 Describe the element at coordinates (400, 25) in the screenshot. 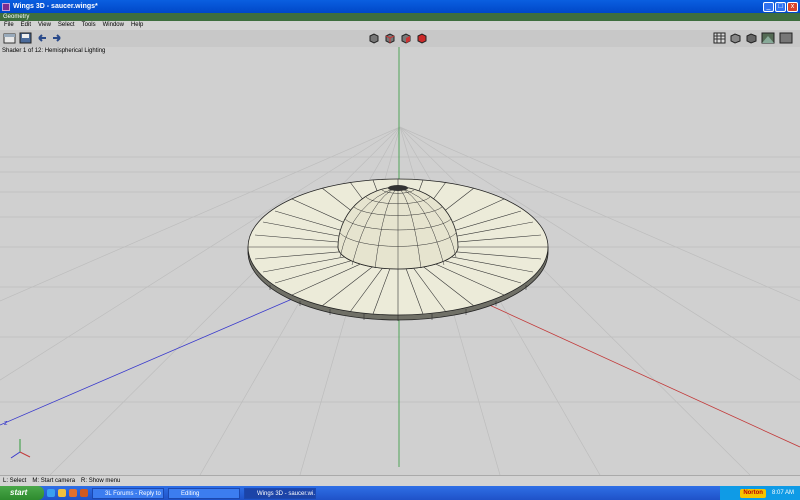

I see `menu-bar: File Edit View Select Tools Window Help` at that location.